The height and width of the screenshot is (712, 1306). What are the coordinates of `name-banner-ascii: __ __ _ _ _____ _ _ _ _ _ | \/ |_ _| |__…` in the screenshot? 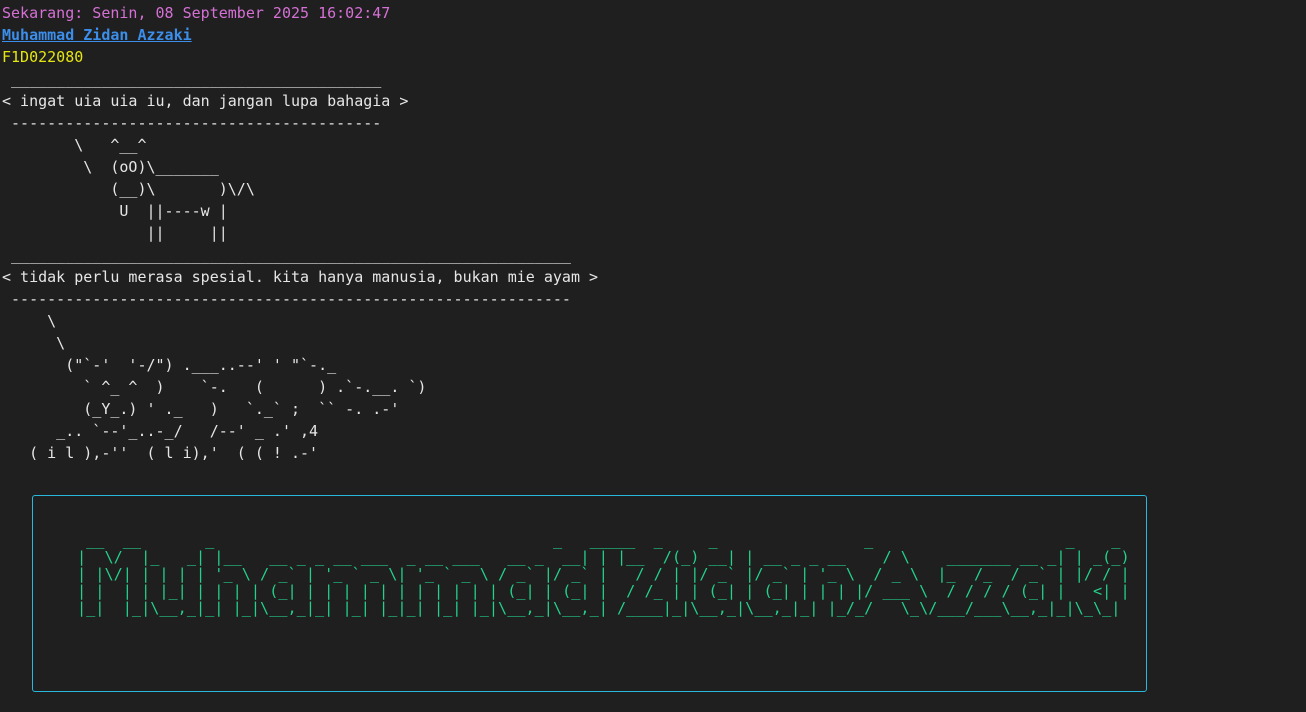 It's located at (603, 574).